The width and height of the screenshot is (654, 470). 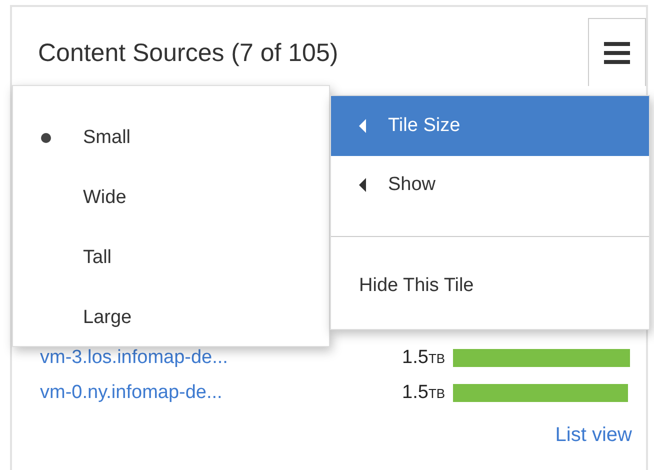 What do you see at coordinates (490, 185) in the screenshot?
I see `menu-item: Show` at bounding box center [490, 185].